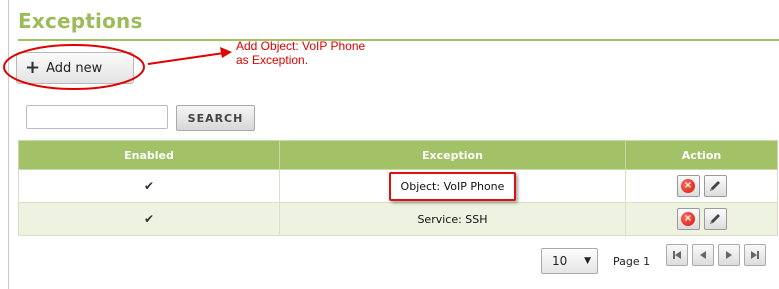 This screenshot has height=289, width=779. Describe the element at coordinates (398, 40) in the screenshot. I see `title-divider` at that location.